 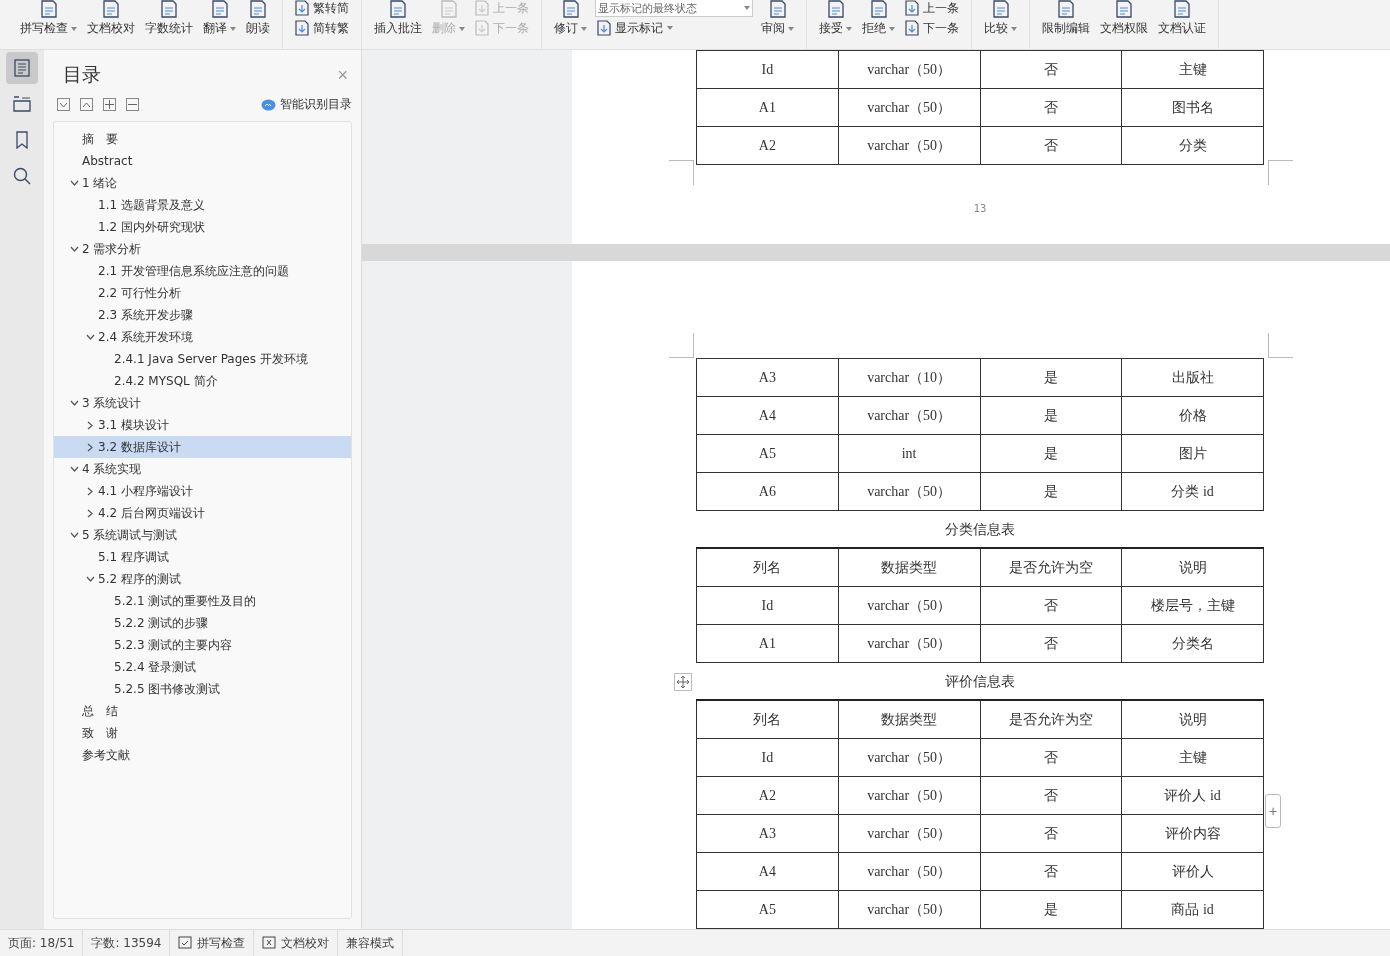 I want to click on toolbar-button: 文档认证, so click(x=1182, y=18).